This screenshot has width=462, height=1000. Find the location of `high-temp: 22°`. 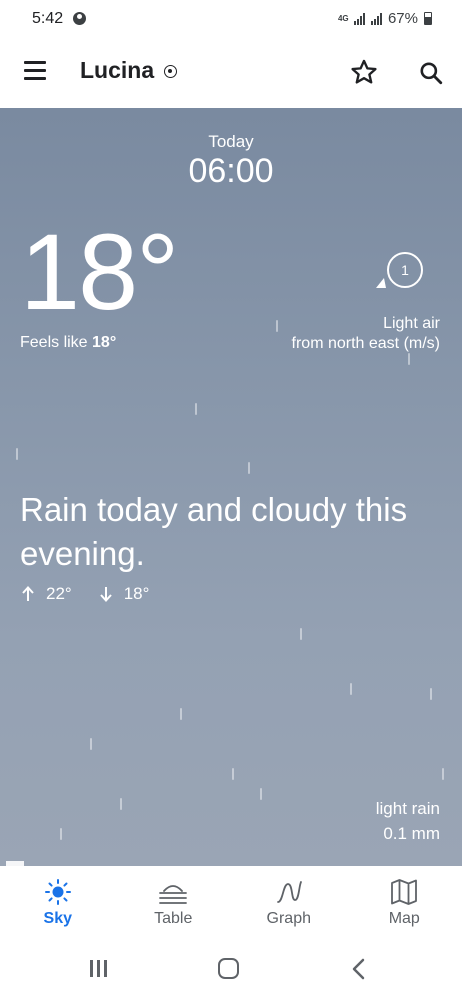

high-temp: 22° is located at coordinates (47, 594).